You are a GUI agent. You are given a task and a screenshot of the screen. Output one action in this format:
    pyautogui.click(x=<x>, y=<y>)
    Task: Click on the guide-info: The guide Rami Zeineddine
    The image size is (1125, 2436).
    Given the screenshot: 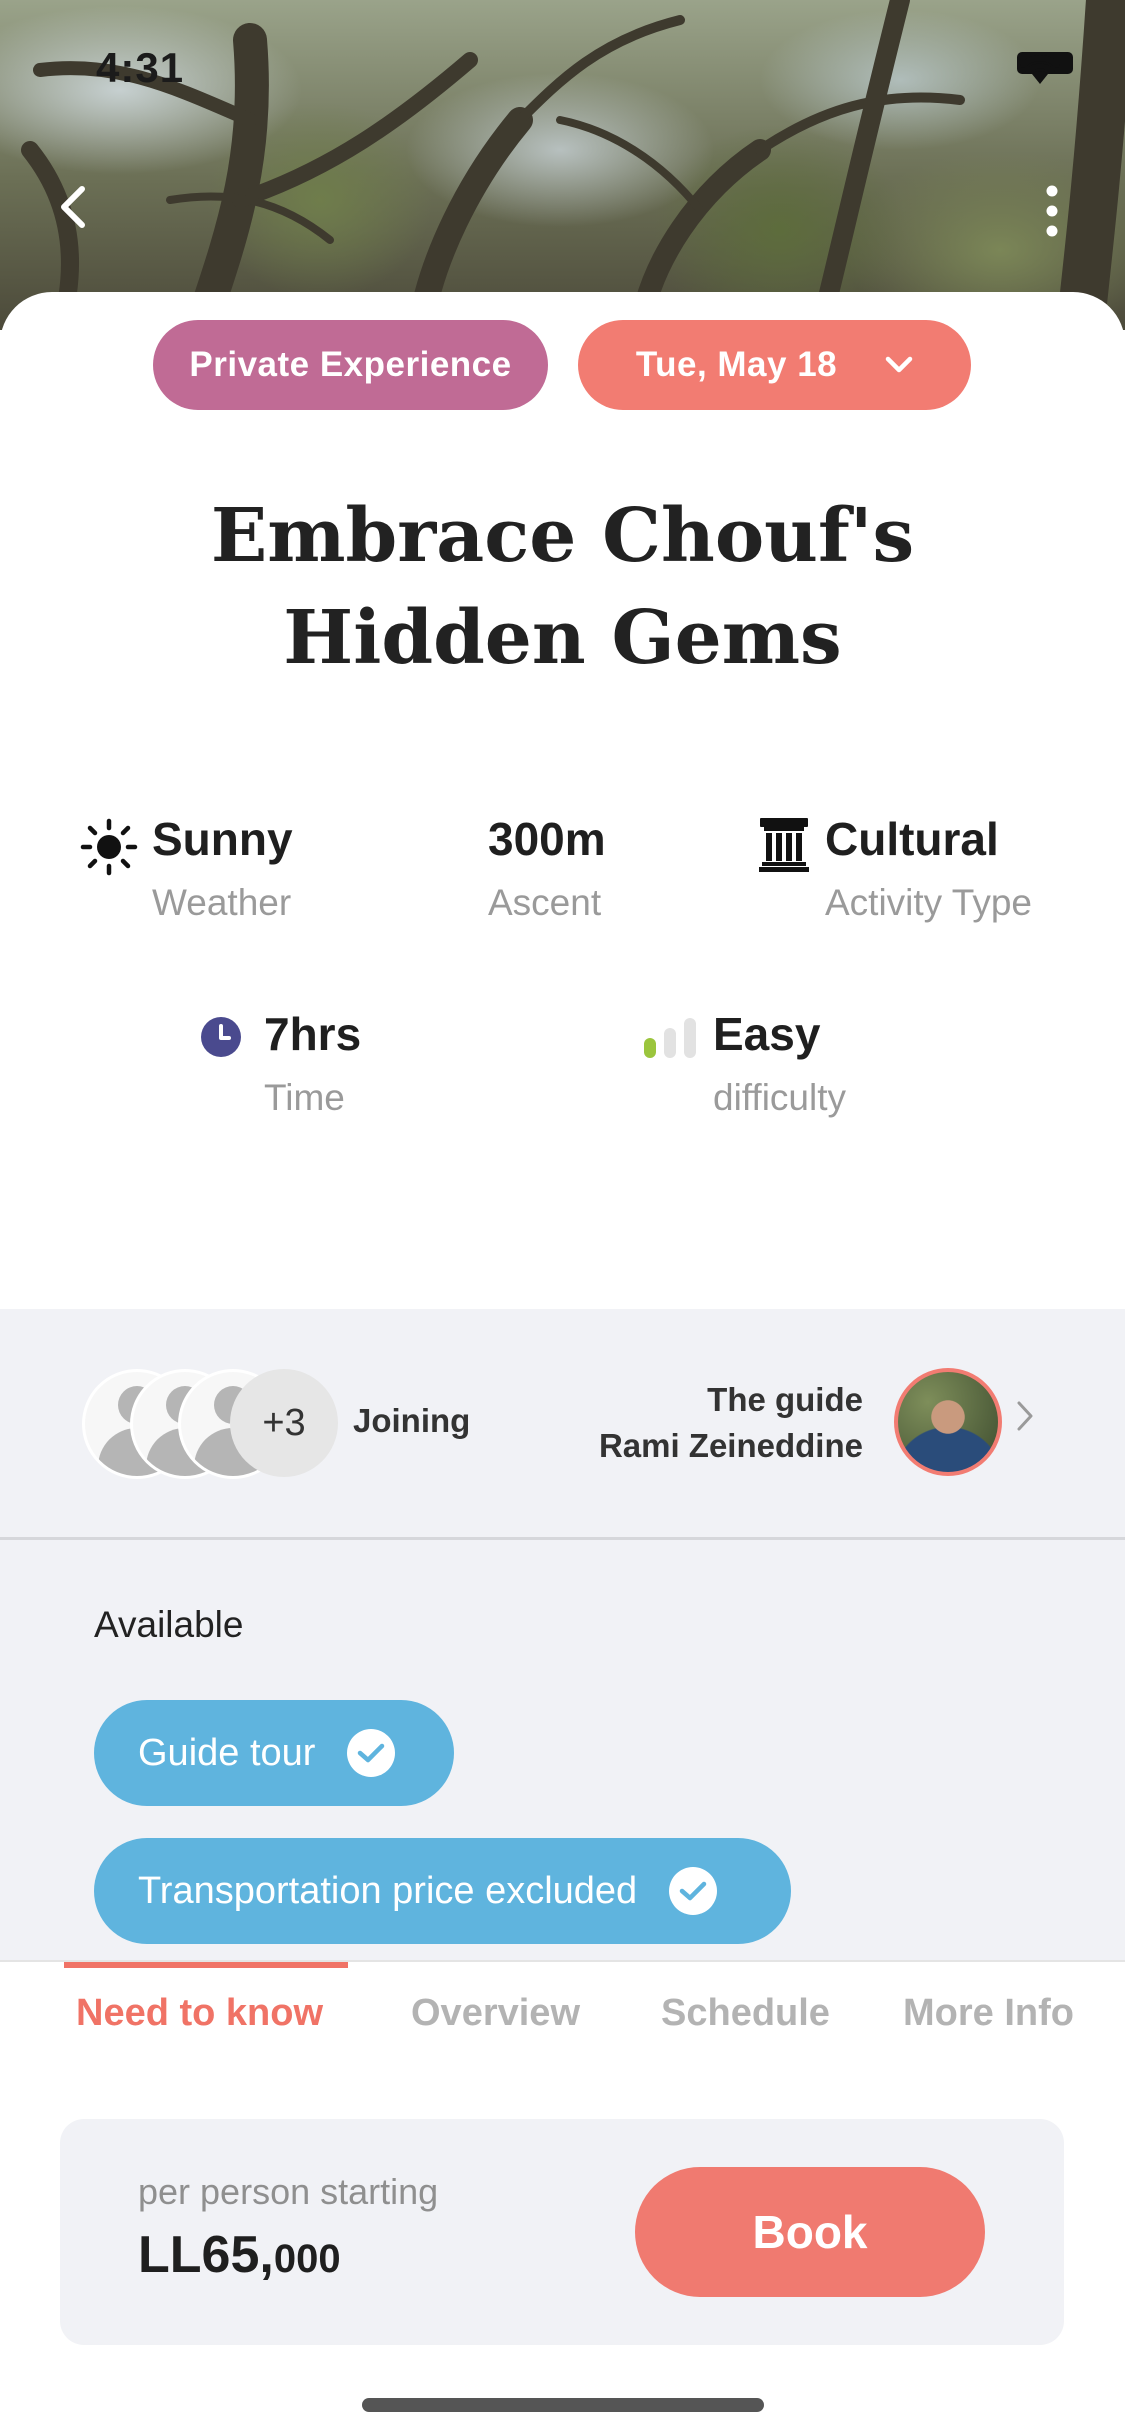 What is the action you would take?
    pyautogui.click(x=731, y=1423)
    